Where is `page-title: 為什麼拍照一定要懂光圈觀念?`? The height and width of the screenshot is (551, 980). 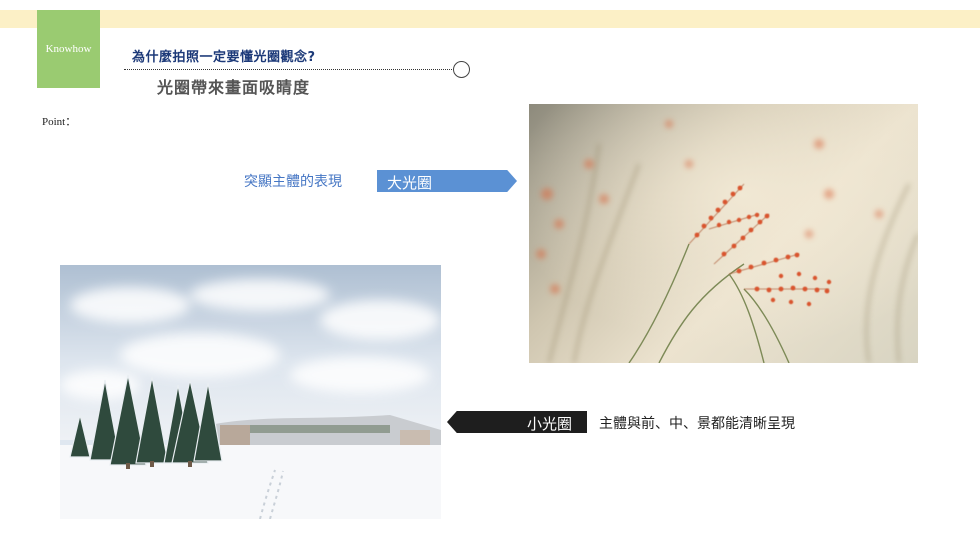
page-title: 為什麼拍照一定要懂光圈觀念? is located at coordinates (224, 57).